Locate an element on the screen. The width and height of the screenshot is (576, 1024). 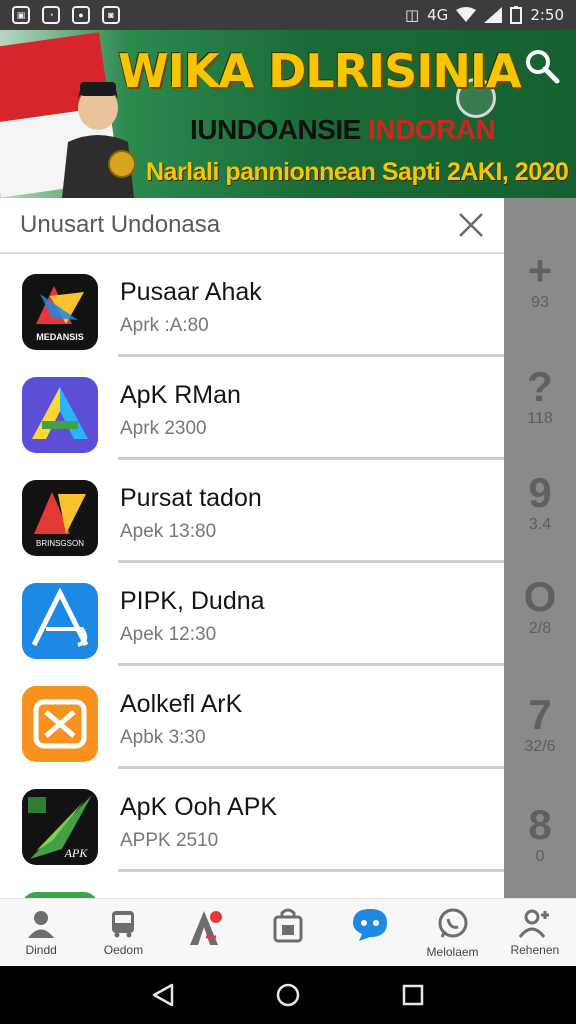
apk-logo-icon is located at coordinates (205, 928).